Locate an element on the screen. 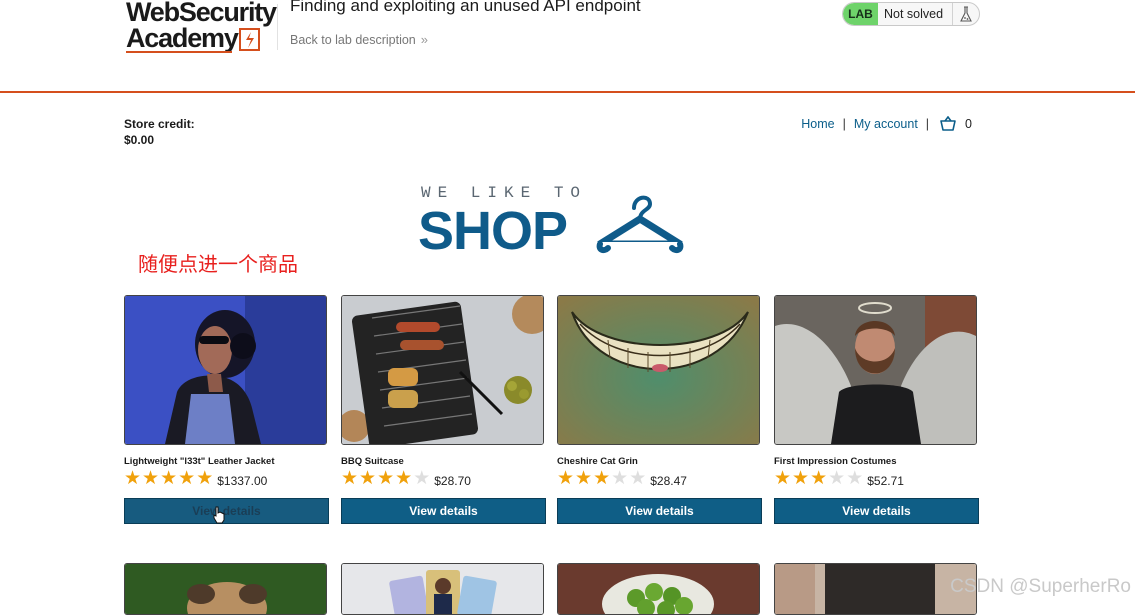  hanger-icon is located at coordinates (640, 224).